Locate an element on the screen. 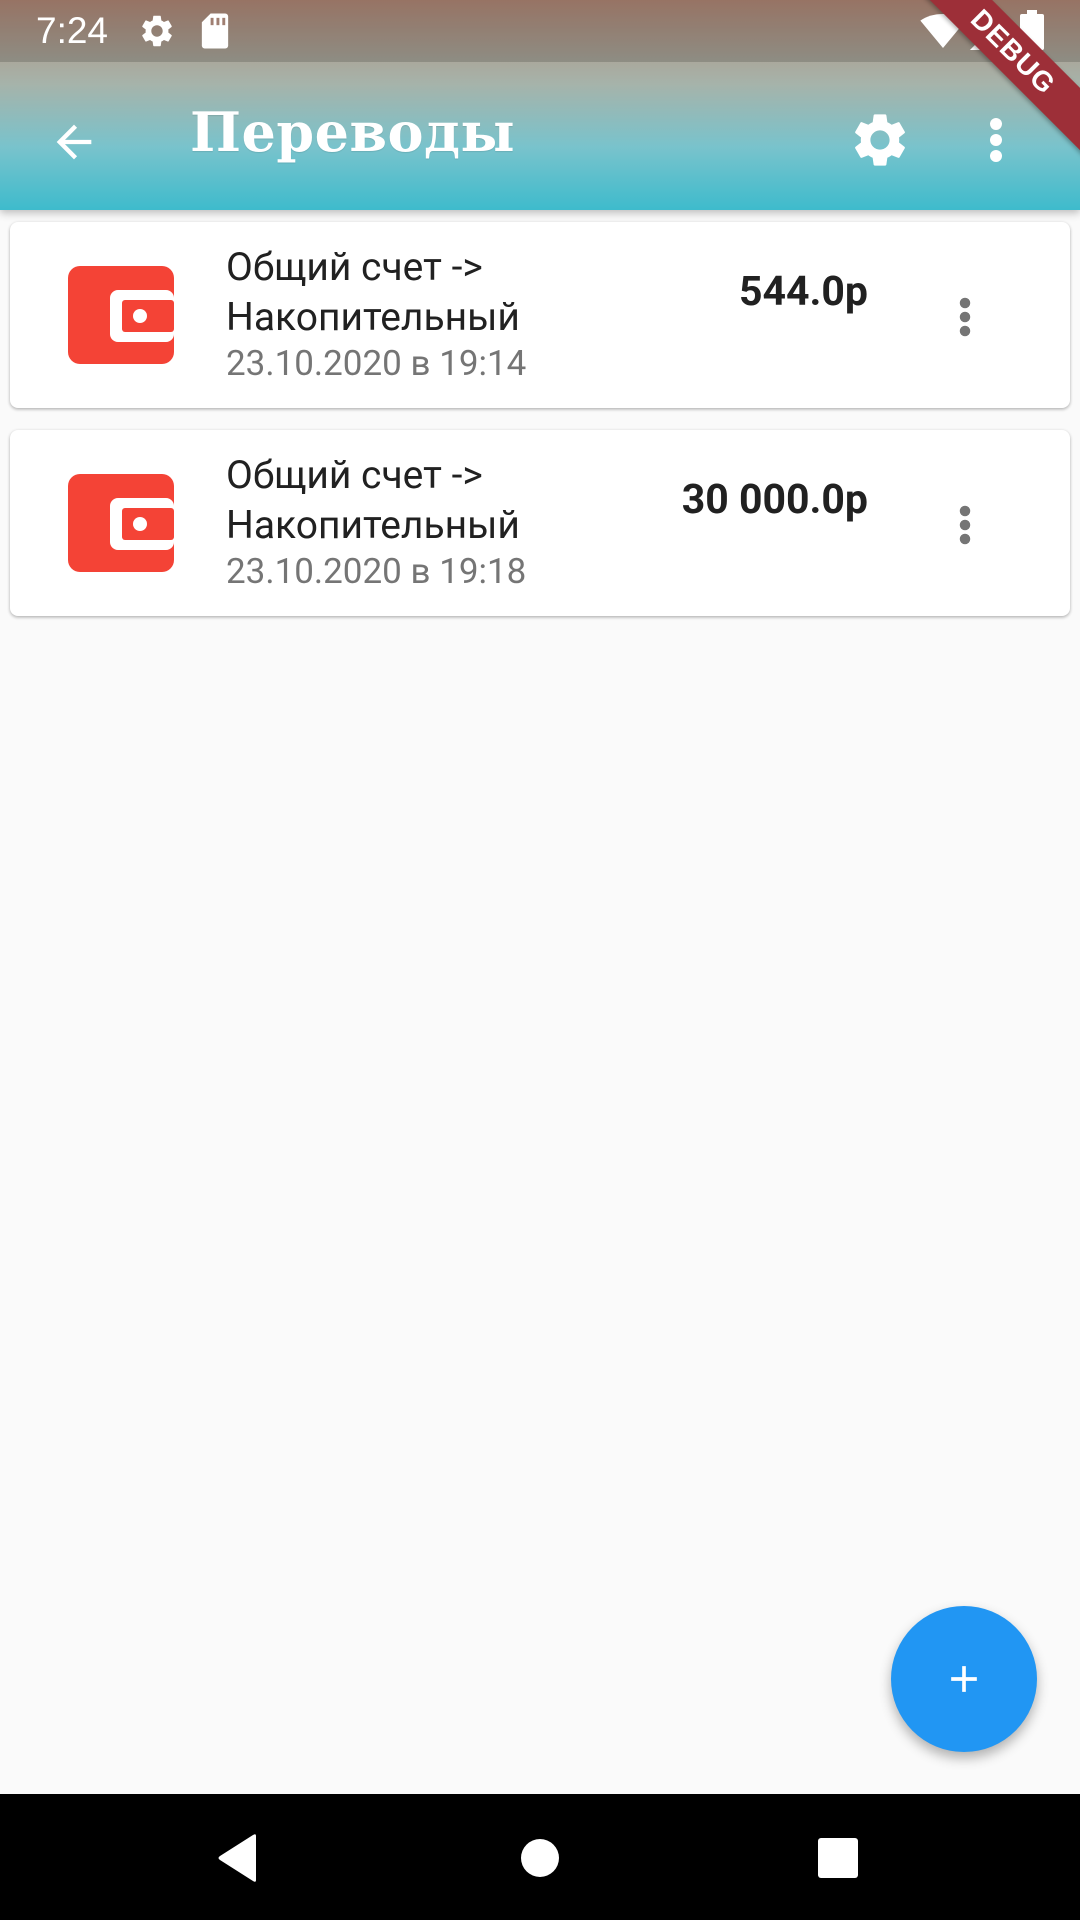 This screenshot has height=1920, width=1080. plus-icon is located at coordinates (964, 1679).